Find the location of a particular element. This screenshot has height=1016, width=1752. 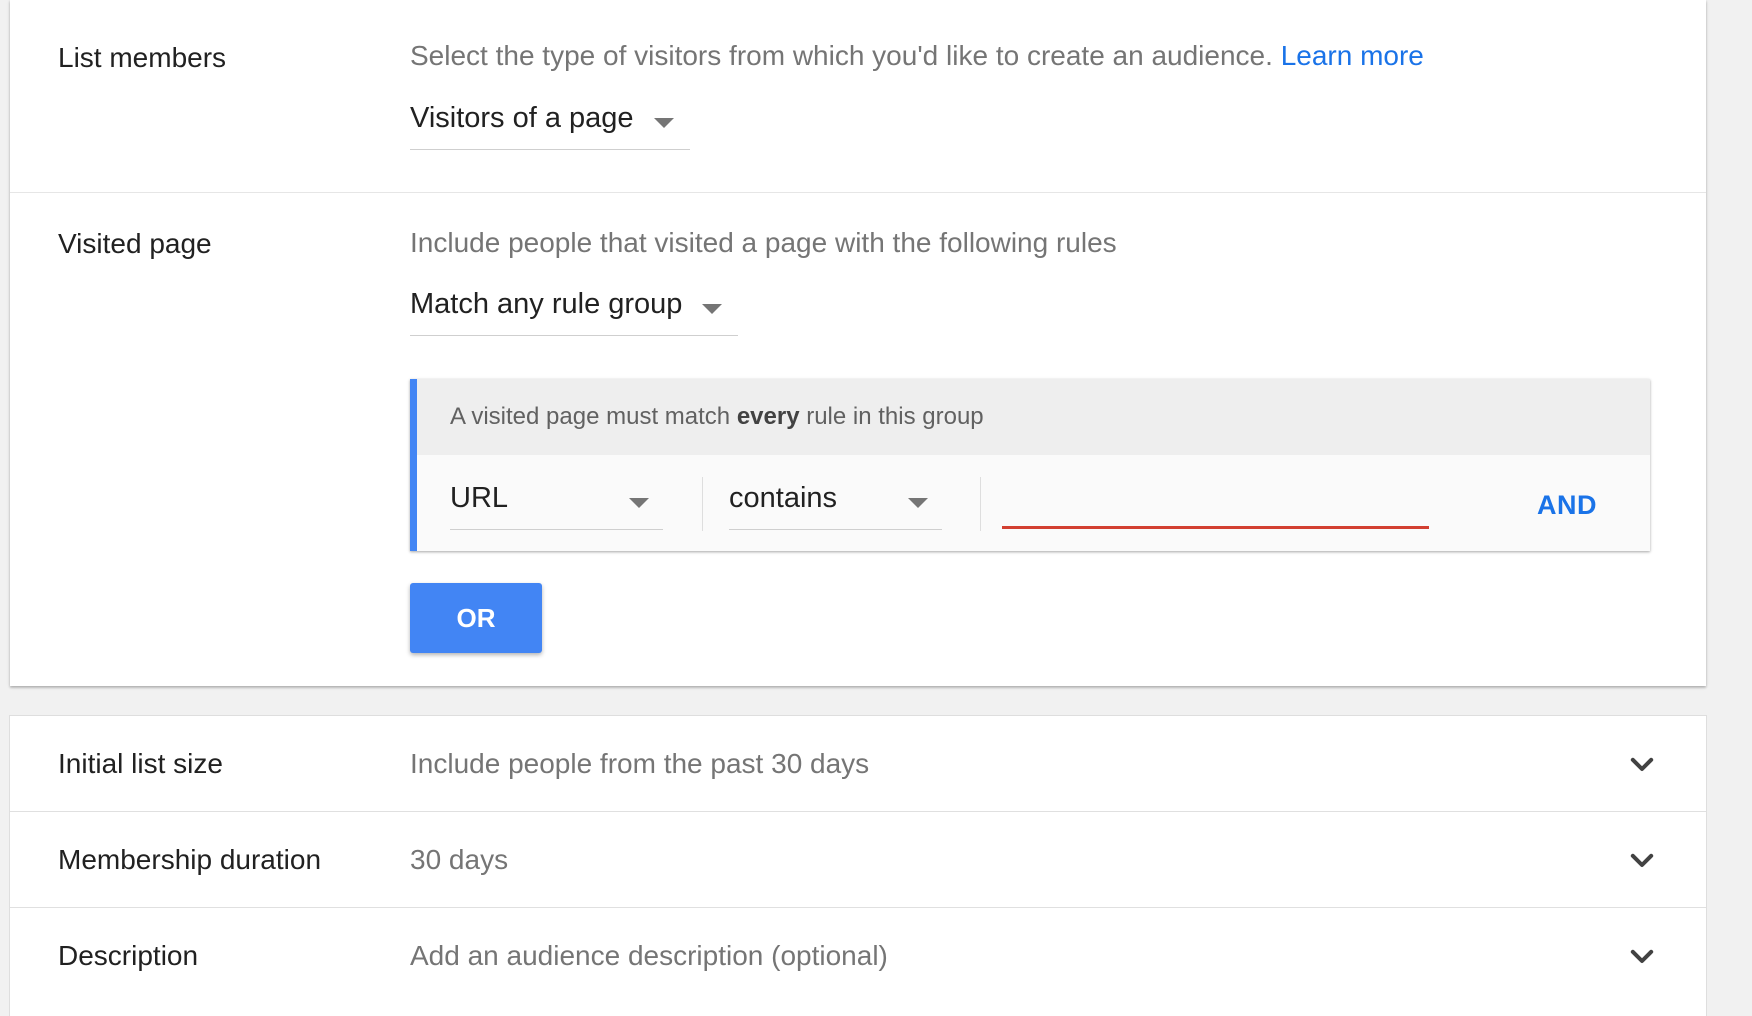

list-members-dropdown: Visitors of a page is located at coordinates (550, 122).